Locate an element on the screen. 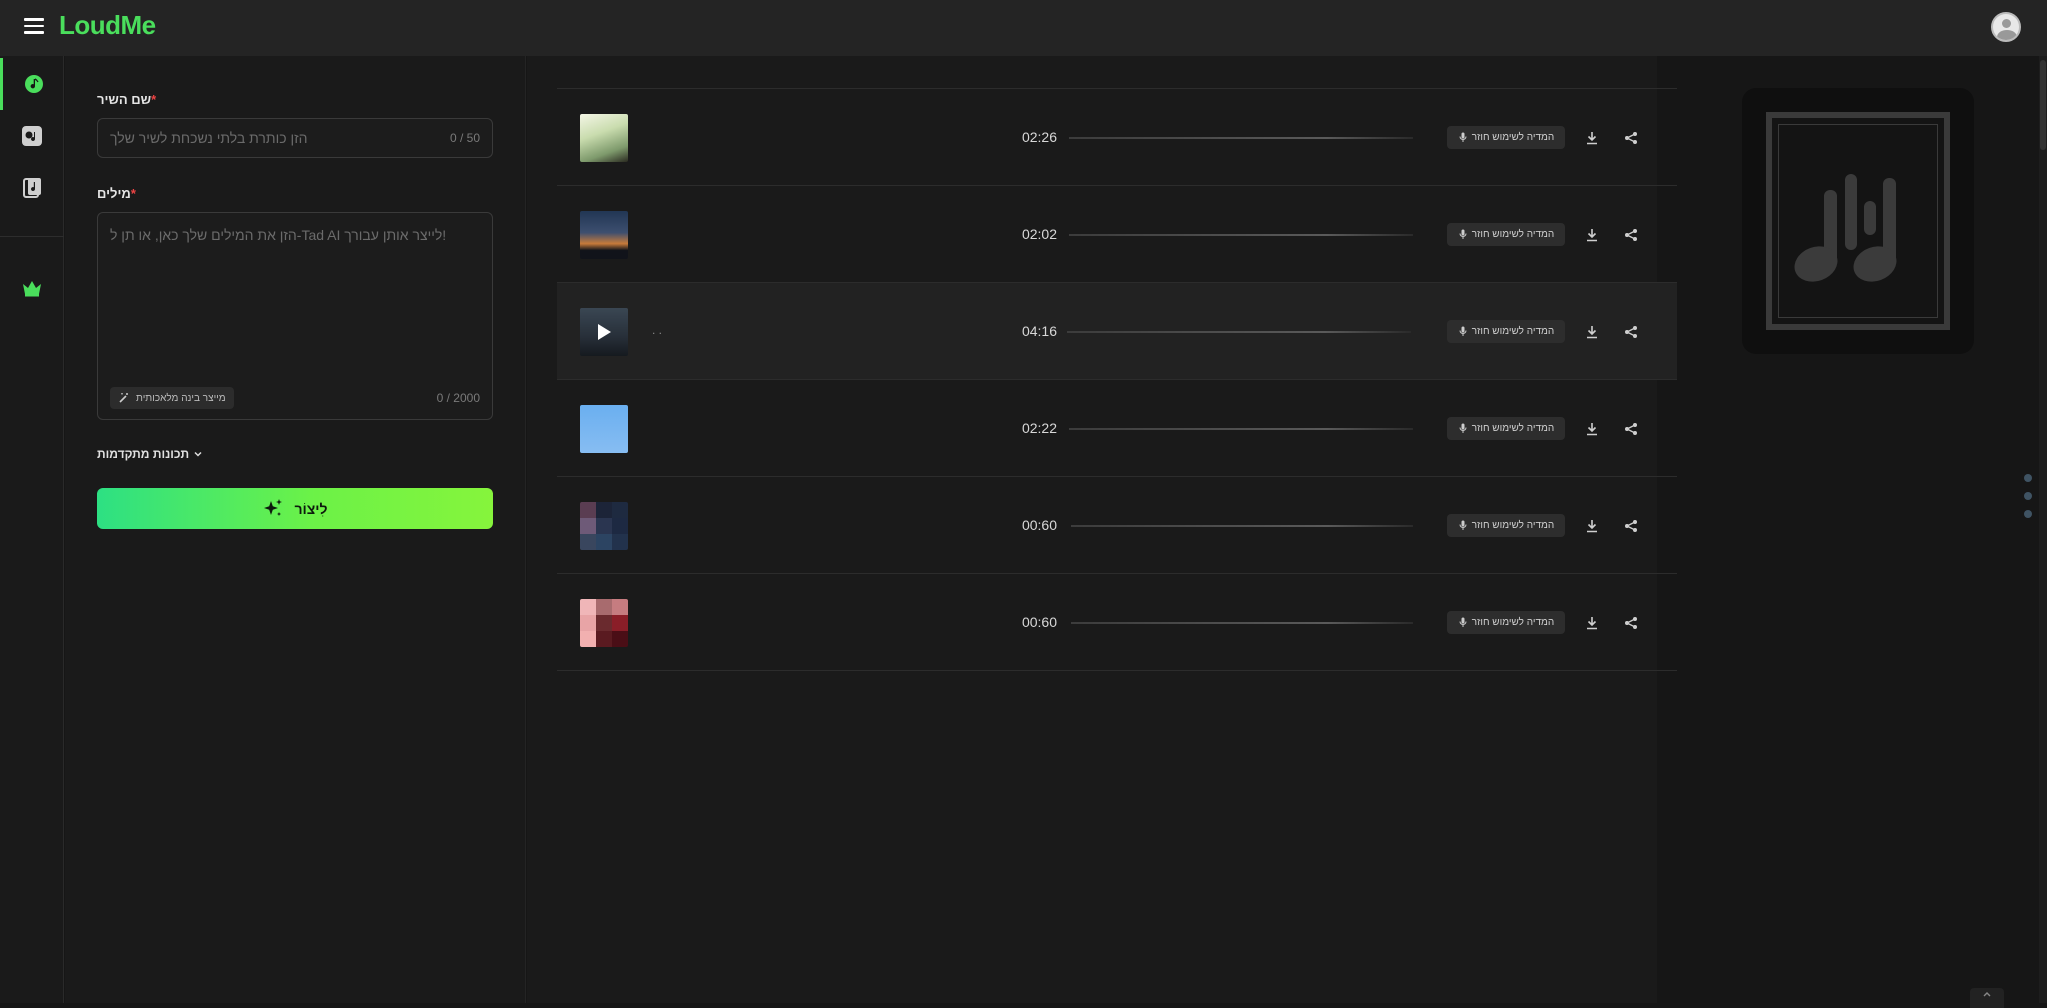  crown-icon is located at coordinates (32, 289).